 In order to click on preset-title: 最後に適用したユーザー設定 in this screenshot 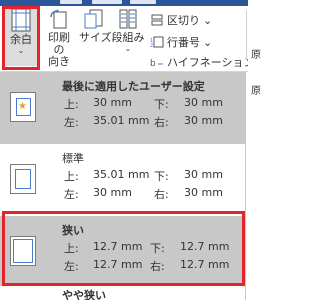, I will do `click(133, 86)`.